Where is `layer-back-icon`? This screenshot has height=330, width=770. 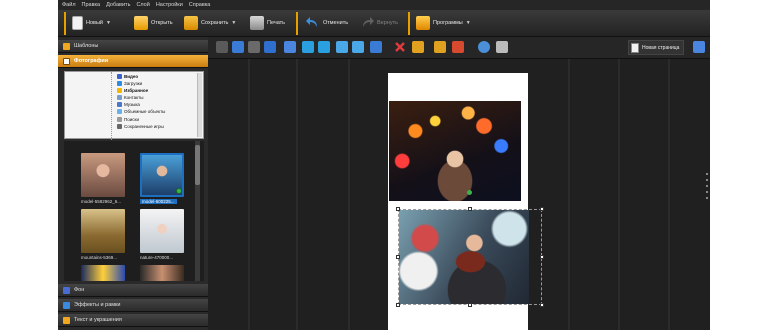
layer-back-icon is located at coordinates (222, 47).